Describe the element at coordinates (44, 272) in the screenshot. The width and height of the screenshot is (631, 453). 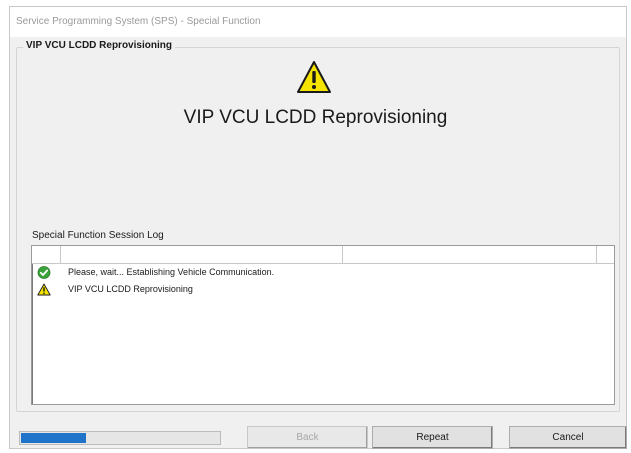
I see `check-circle-icon` at that location.